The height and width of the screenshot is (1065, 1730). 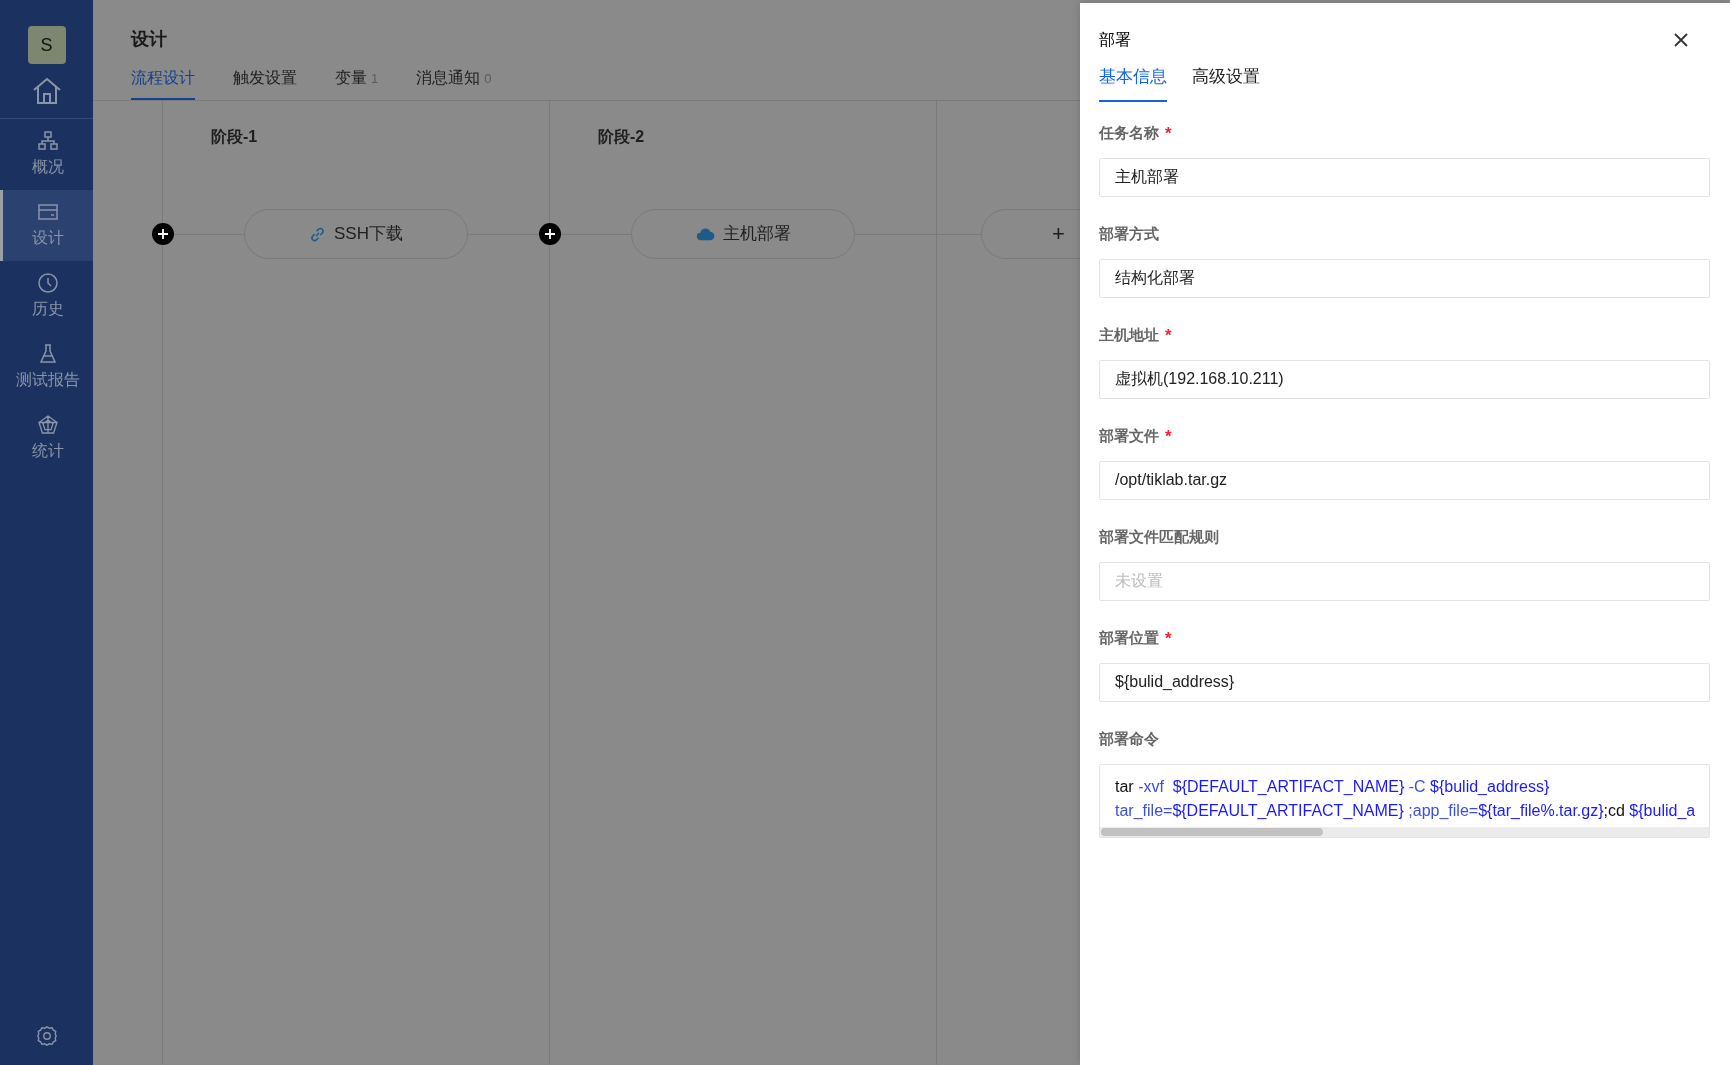 I want to click on drawer-title: 部署, so click(x=1115, y=40).